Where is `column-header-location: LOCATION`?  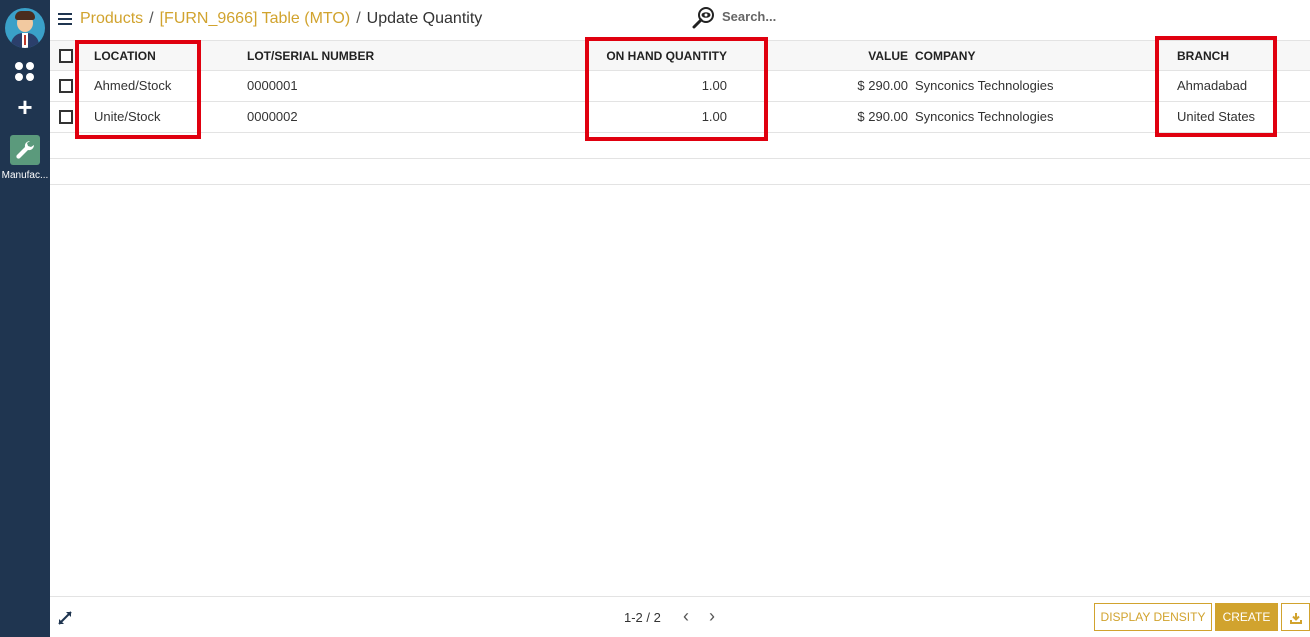
column-header-location: LOCATION is located at coordinates (125, 56).